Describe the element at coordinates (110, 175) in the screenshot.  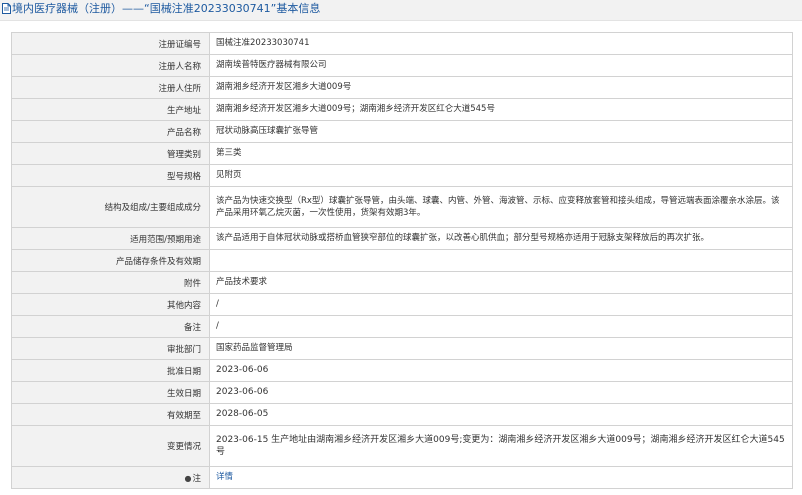
I see `field-label: 型号规格` at that location.